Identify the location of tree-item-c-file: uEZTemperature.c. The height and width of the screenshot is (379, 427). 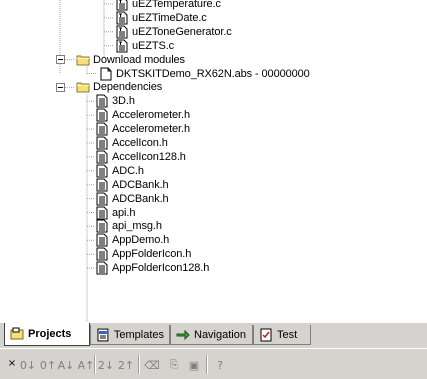
(168, 5).